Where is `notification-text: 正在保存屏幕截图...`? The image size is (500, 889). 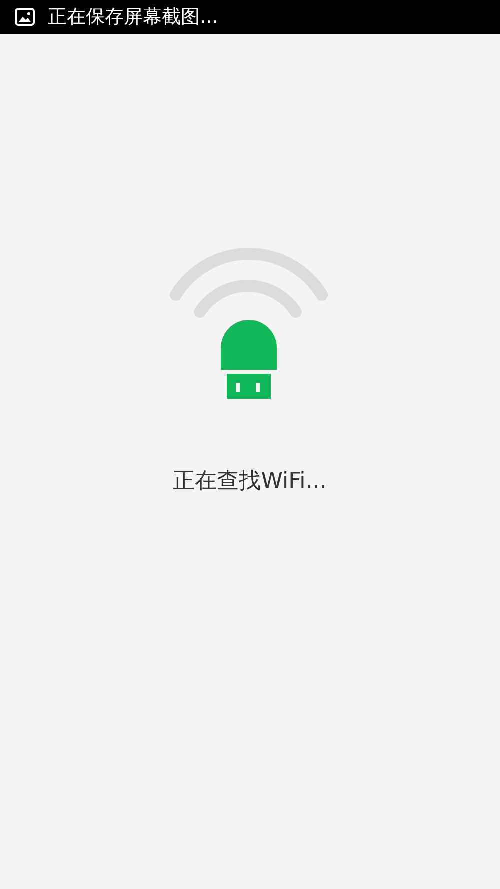 notification-text: 正在保存屏幕截图... is located at coordinates (133, 17).